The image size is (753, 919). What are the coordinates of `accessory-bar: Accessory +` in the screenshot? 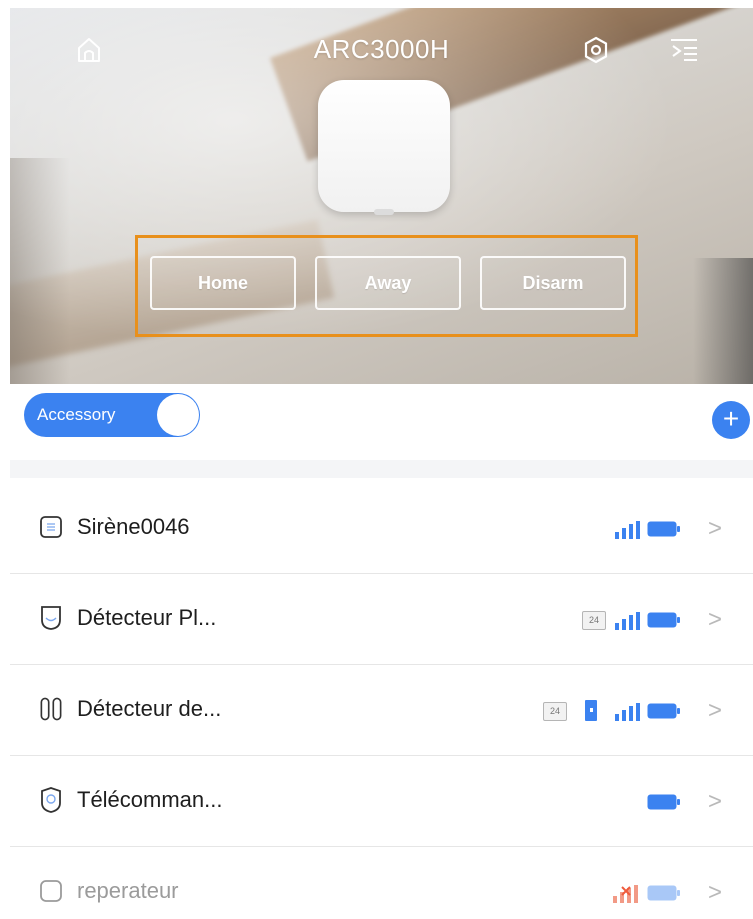 It's located at (381, 422).